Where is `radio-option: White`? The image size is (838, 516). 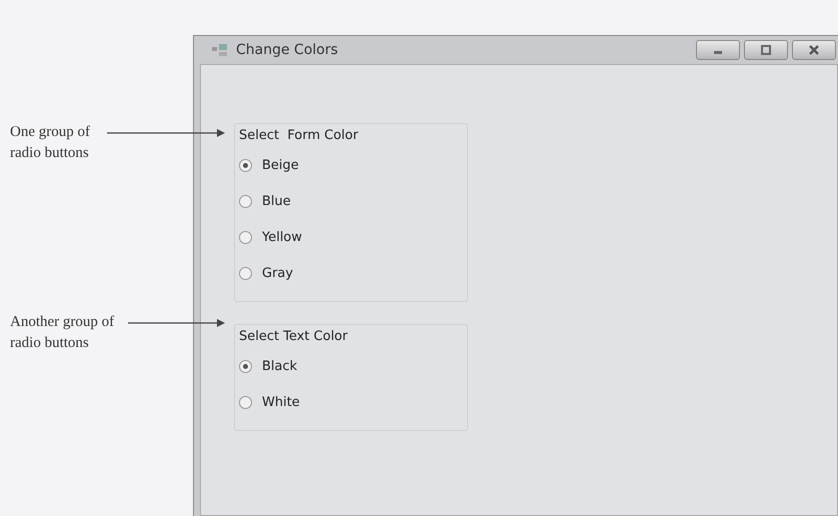 radio-option: White is located at coordinates (269, 402).